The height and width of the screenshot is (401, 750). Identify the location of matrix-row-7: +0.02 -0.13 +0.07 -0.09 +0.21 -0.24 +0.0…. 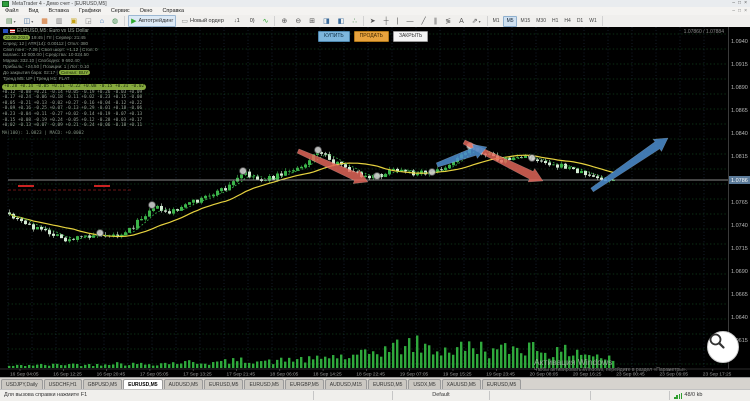
(74, 126).